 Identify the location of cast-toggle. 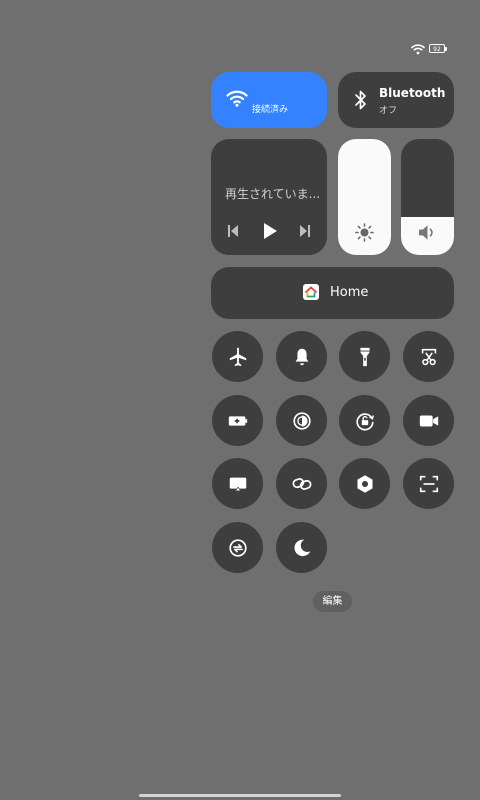
(237, 483).